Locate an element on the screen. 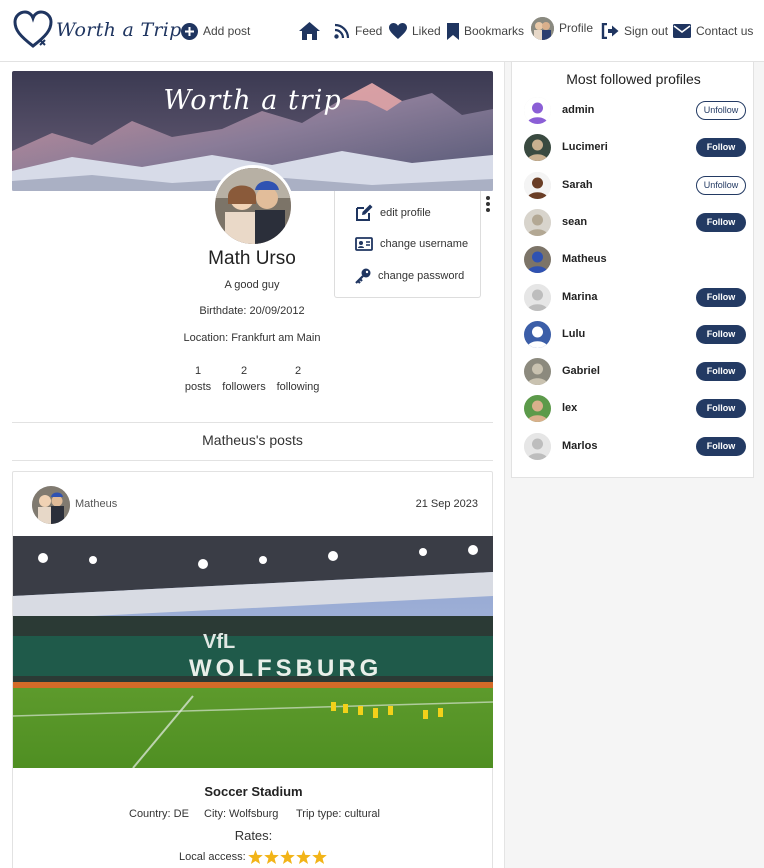  profile-name: Sarah is located at coordinates (577, 185).